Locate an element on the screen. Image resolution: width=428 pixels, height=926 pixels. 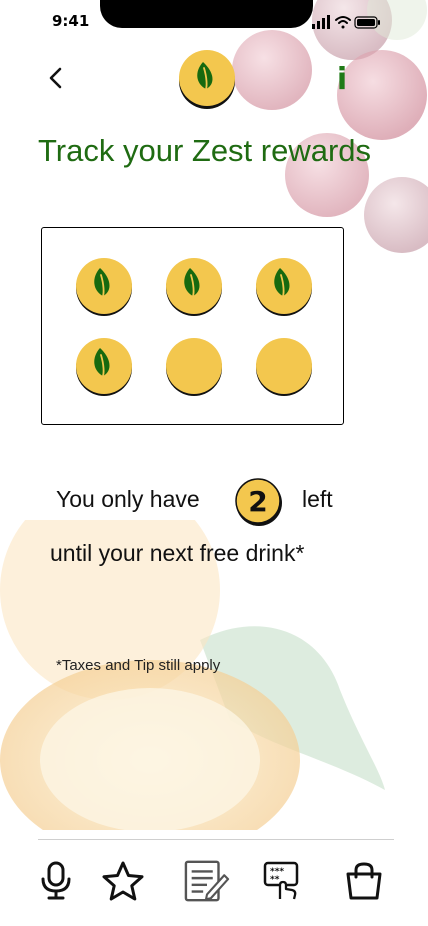
tab-bar: *** ** is located at coordinates (214, 878).